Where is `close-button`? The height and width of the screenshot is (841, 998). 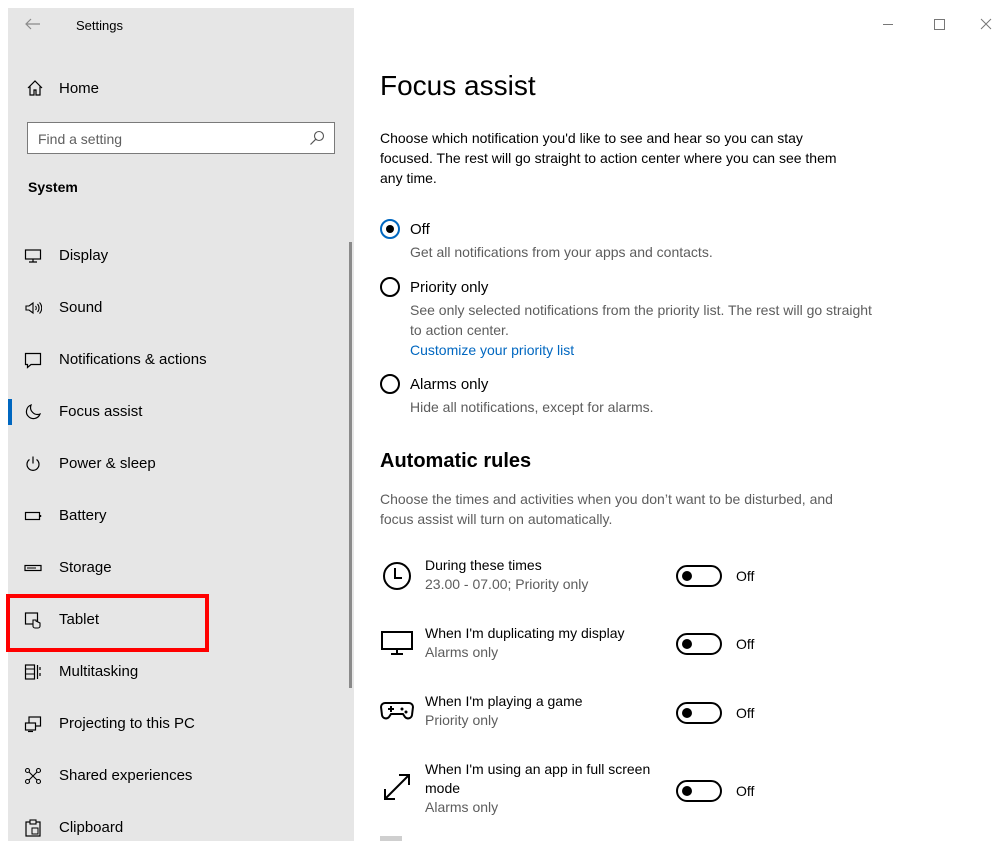
close-button is located at coordinates (986, 24).